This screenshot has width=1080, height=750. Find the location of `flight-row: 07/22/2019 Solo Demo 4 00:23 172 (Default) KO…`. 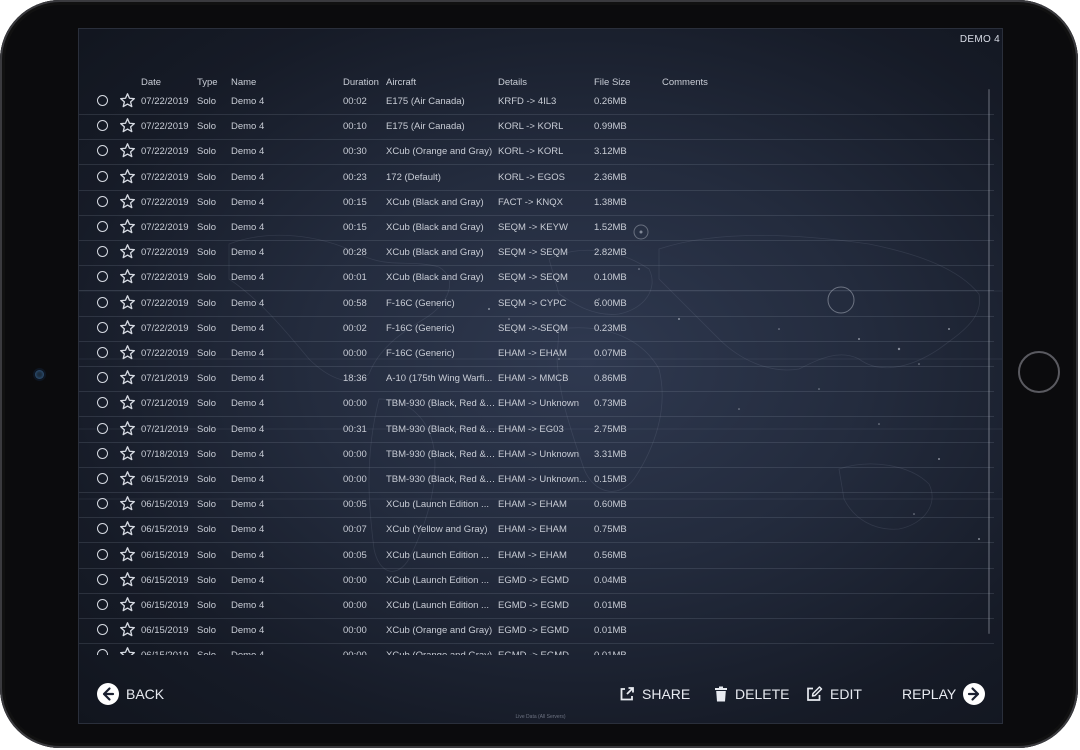

flight-row: 07/22/2019 Solo Demo 4 00:23 172 (Default) KO… is located at coordinates (536, 178).